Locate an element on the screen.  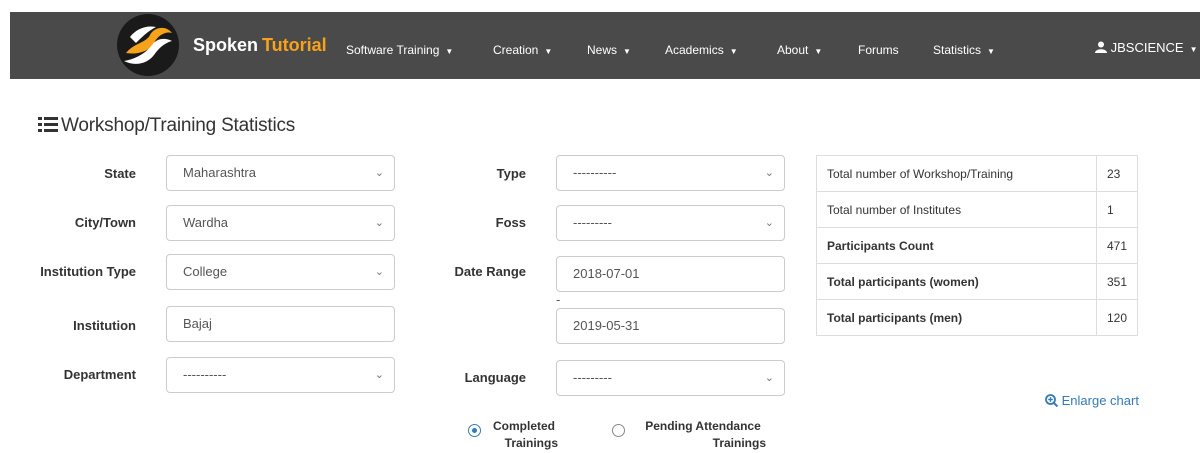
foss-select: --------- ⌄ is located at coordinates (670, 223).